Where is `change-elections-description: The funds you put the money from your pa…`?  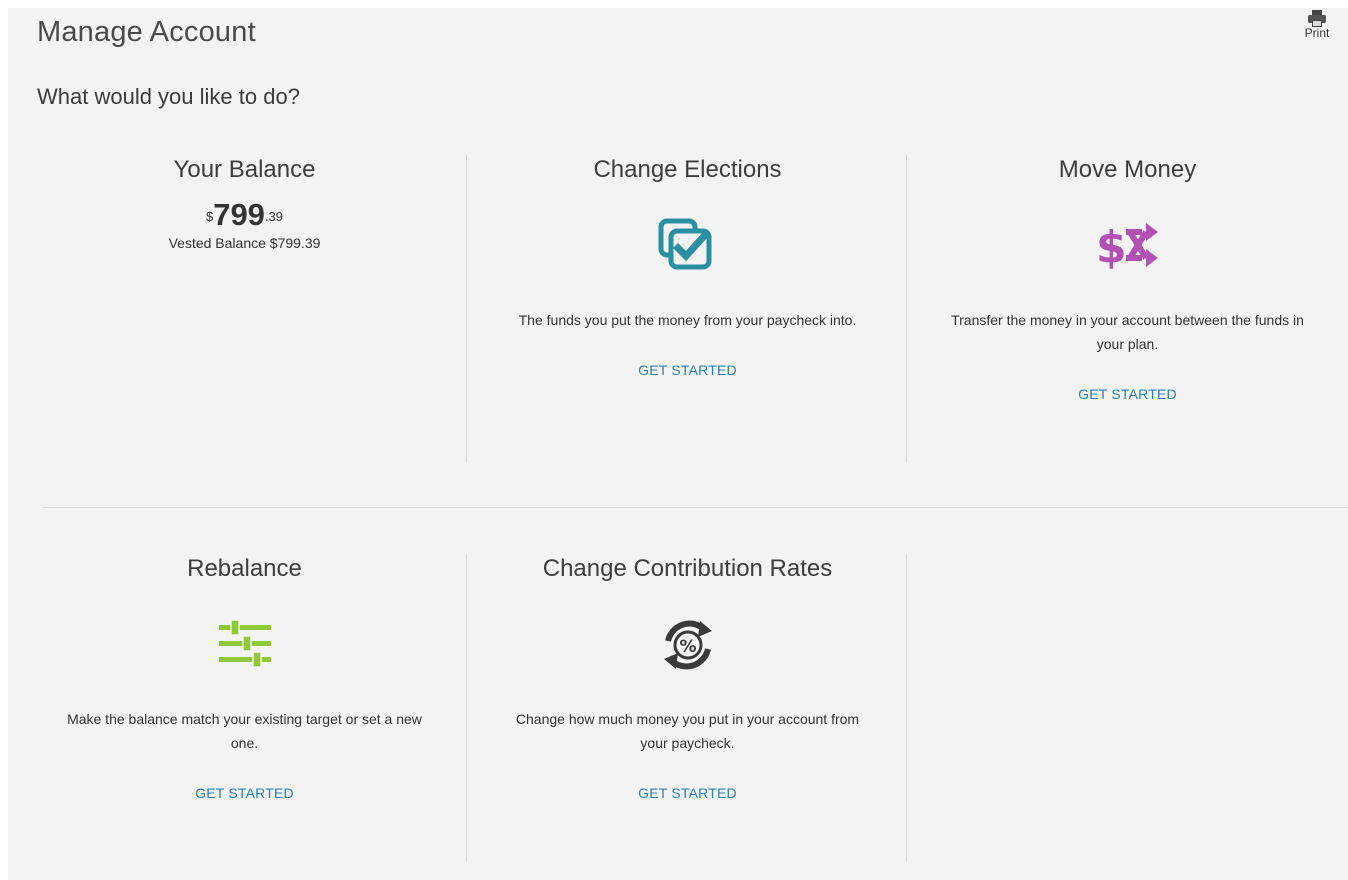 change-elections-description: The funds you put the money from your pa… is located at coordinates (687, 320).